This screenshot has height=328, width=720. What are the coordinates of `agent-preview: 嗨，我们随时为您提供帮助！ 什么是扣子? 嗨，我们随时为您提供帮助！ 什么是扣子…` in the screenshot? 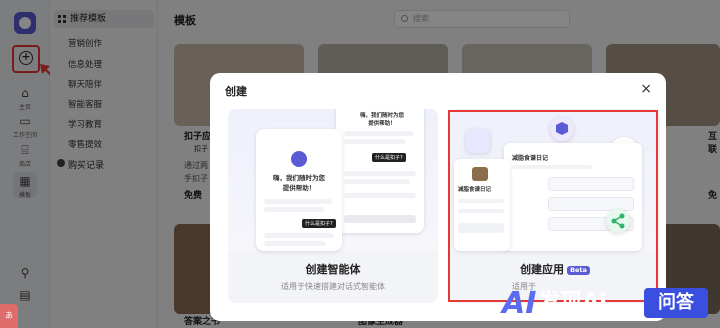 It's located at (333, 180).